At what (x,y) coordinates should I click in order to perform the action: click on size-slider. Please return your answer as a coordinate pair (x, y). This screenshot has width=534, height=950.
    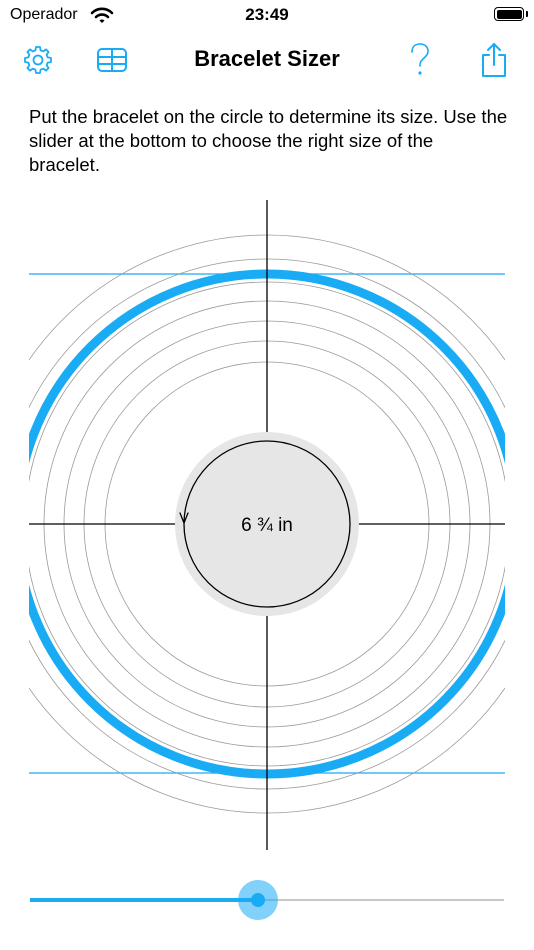
    Looking at the image, I should click on (267, 900).